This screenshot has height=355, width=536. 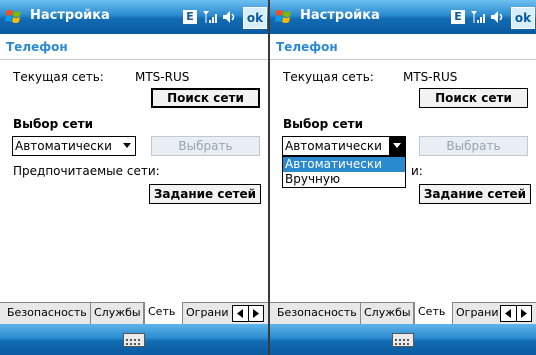 I want to click on dropdown-option-automatic: Автоматически, so click(x=344, y=164).